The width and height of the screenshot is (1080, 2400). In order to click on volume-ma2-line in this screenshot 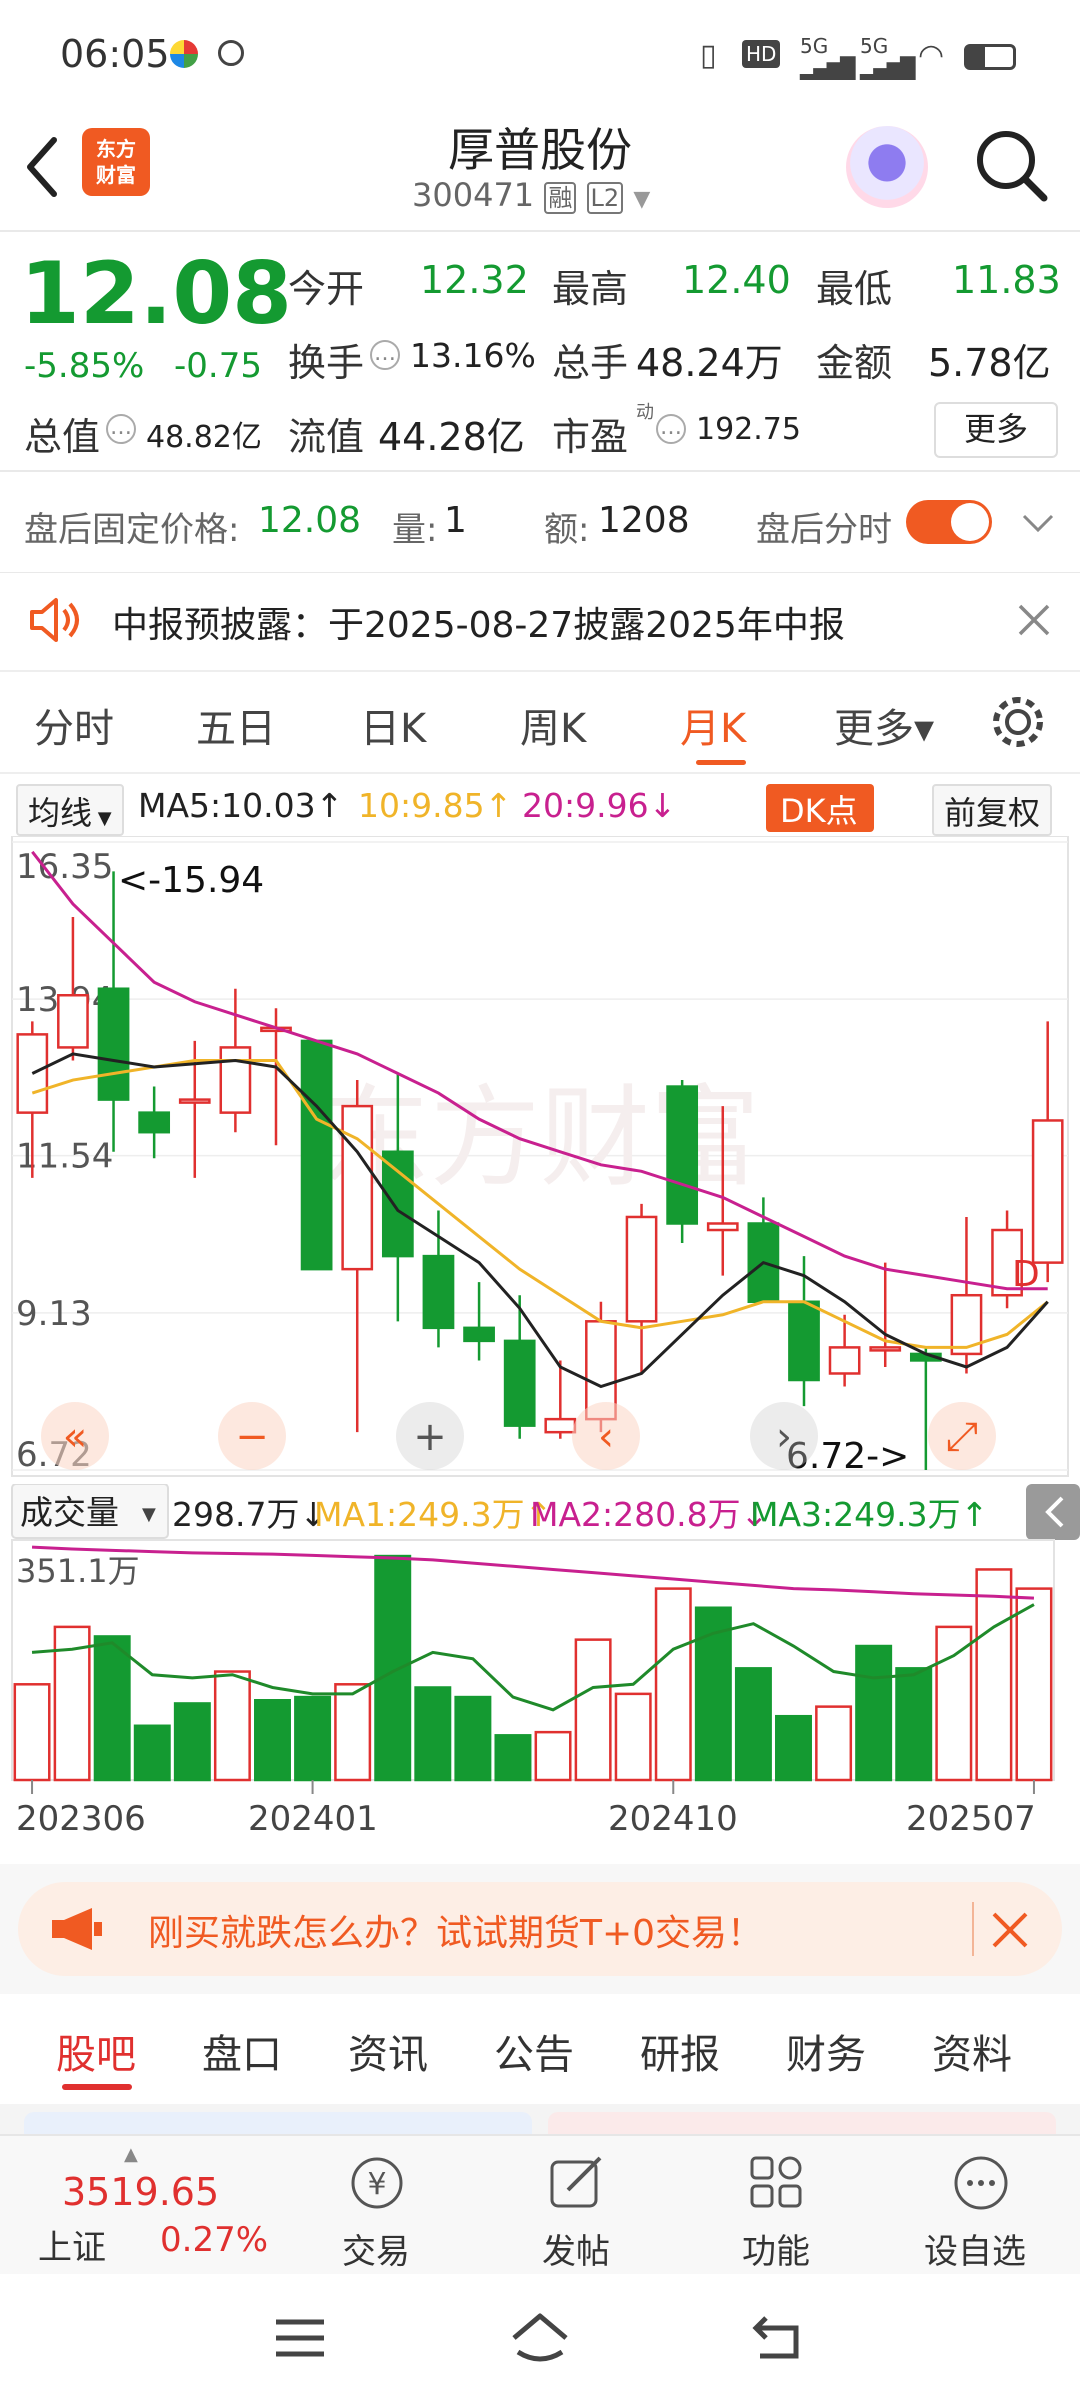, I will do `click(533, 1572)`.